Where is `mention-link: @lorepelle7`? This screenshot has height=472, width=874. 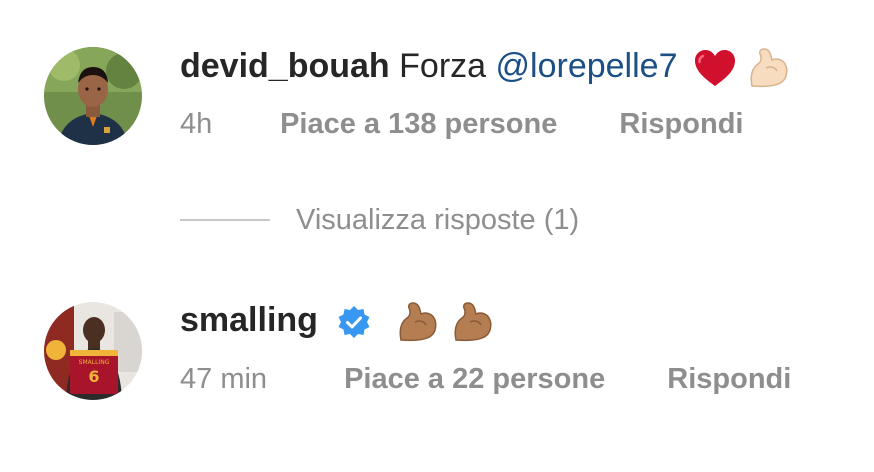 mention-link: @lorepelle7 is located at coordinates (587, 66).